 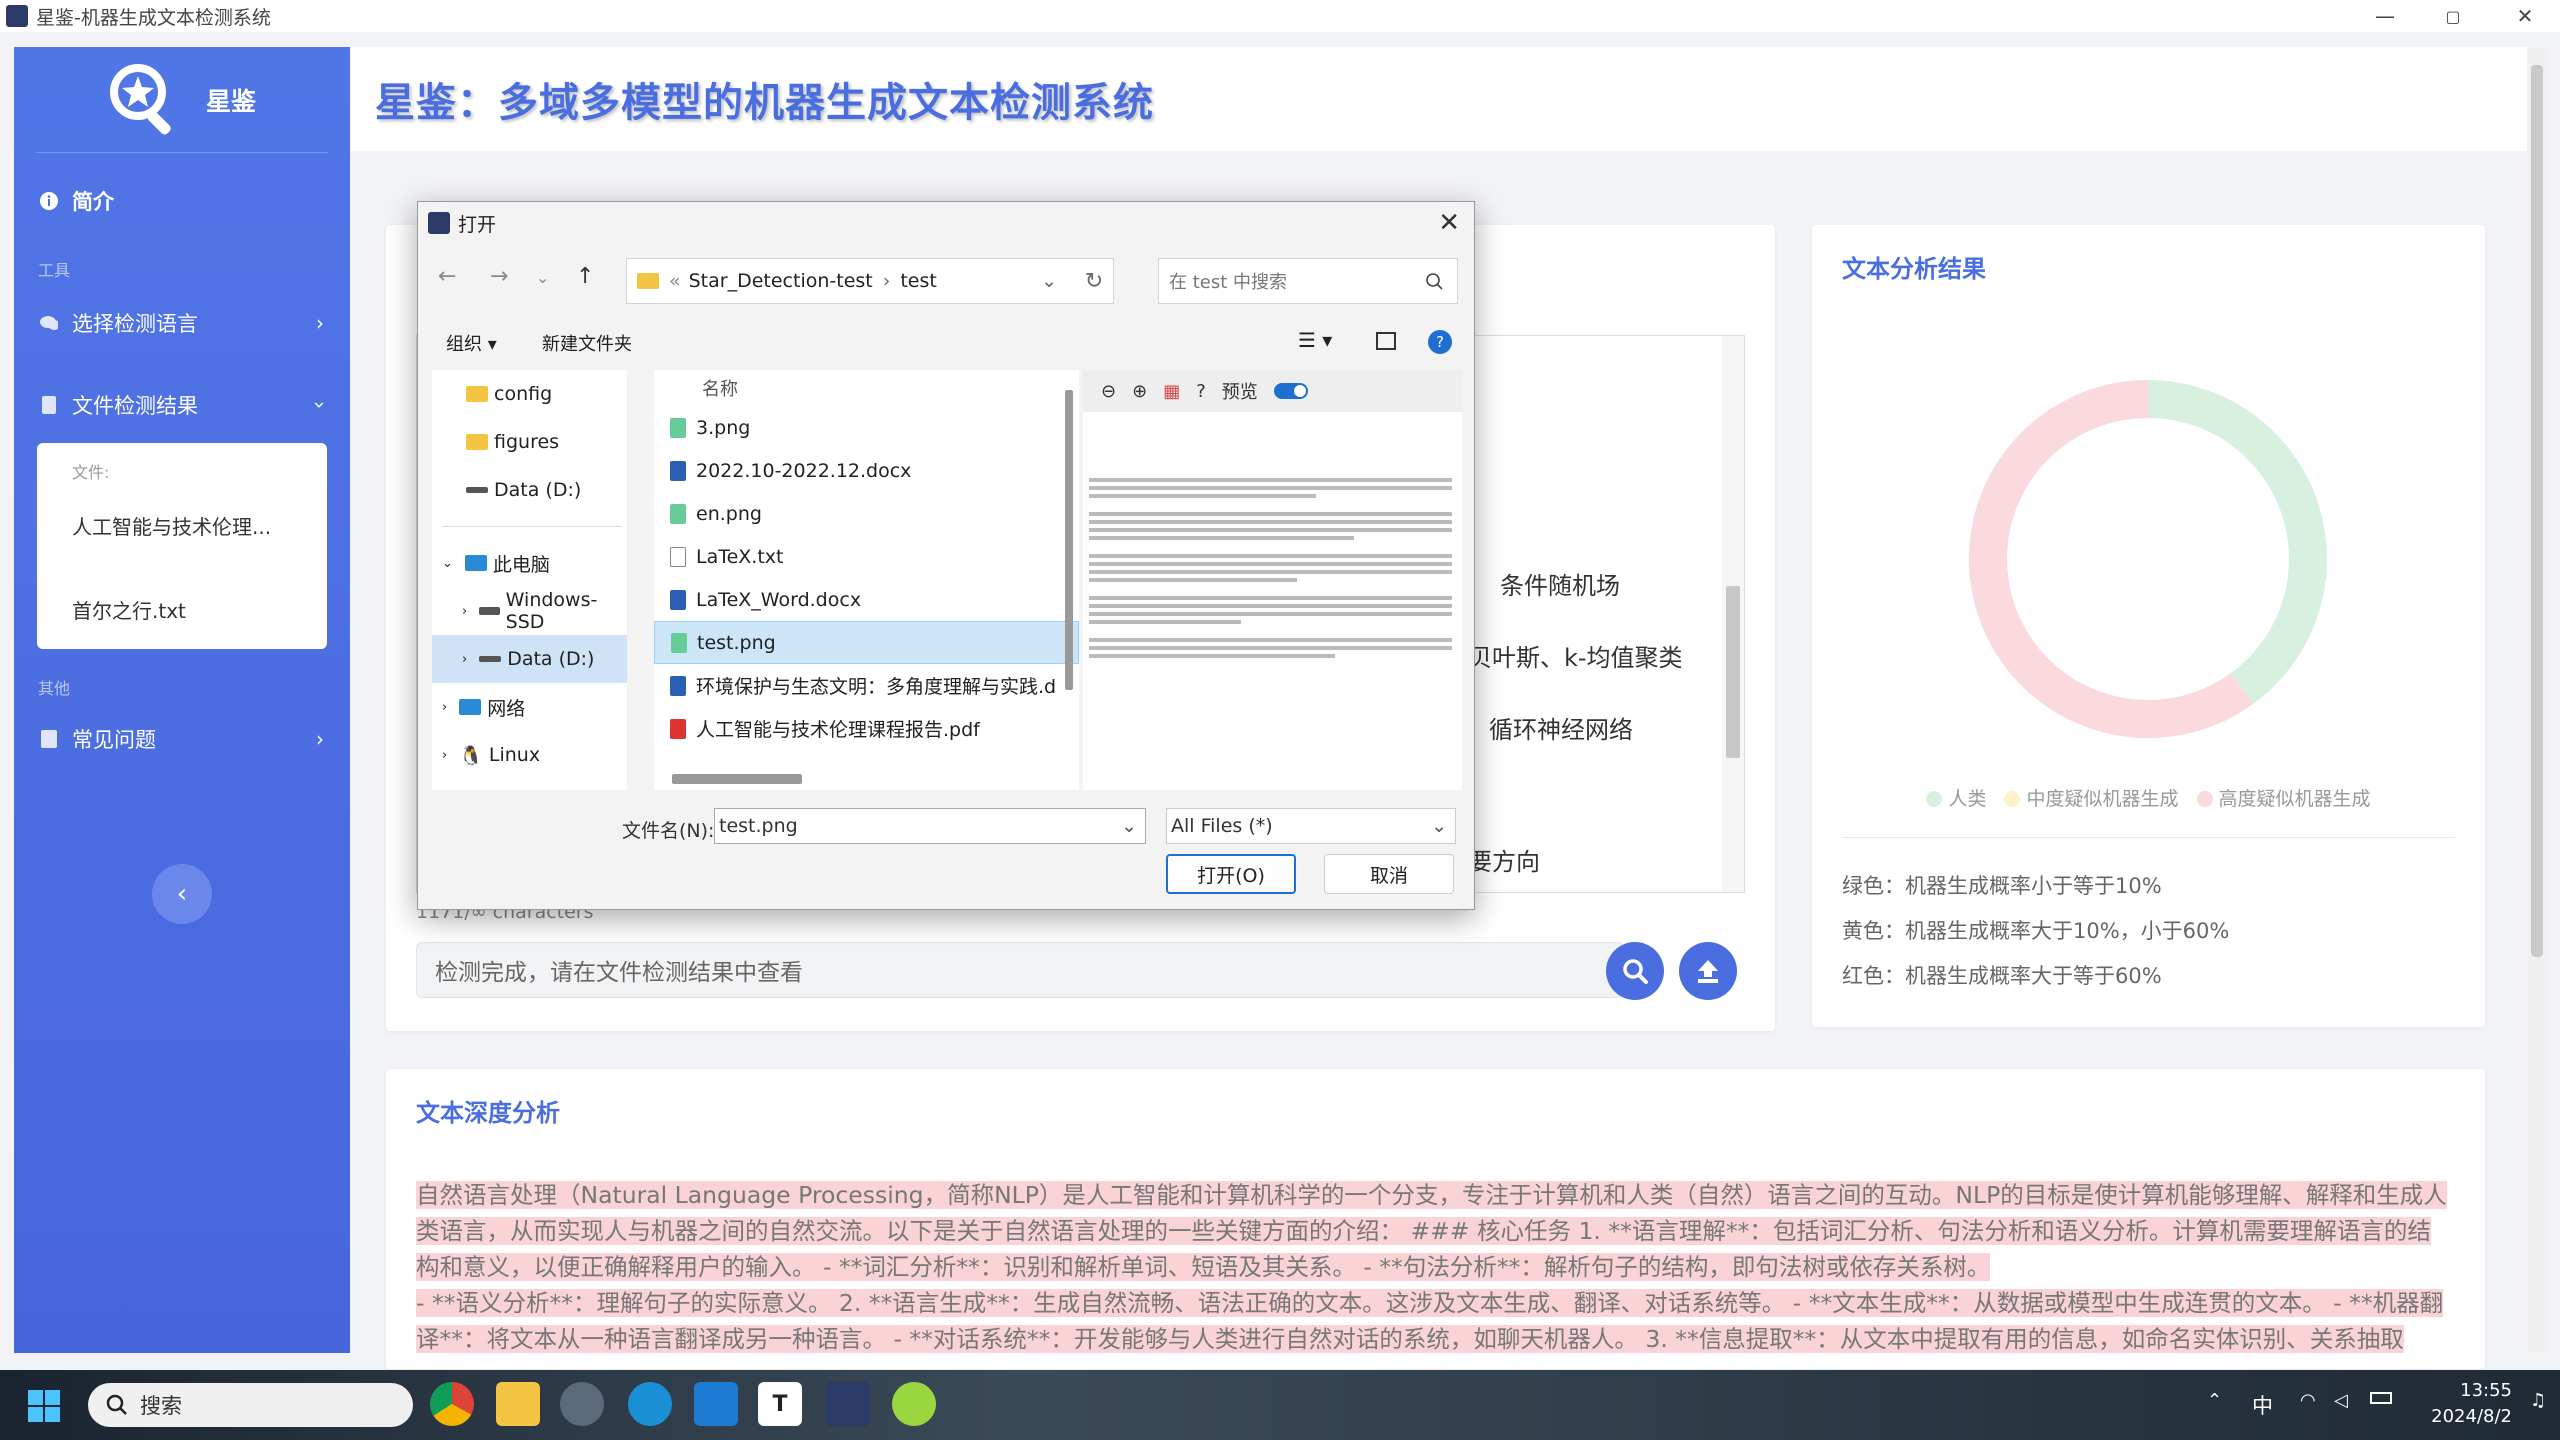 What do you see at coordinates (2385, 16) in the screenshot?
I see `minimize-button: —` at bounding box center [2385, 16].